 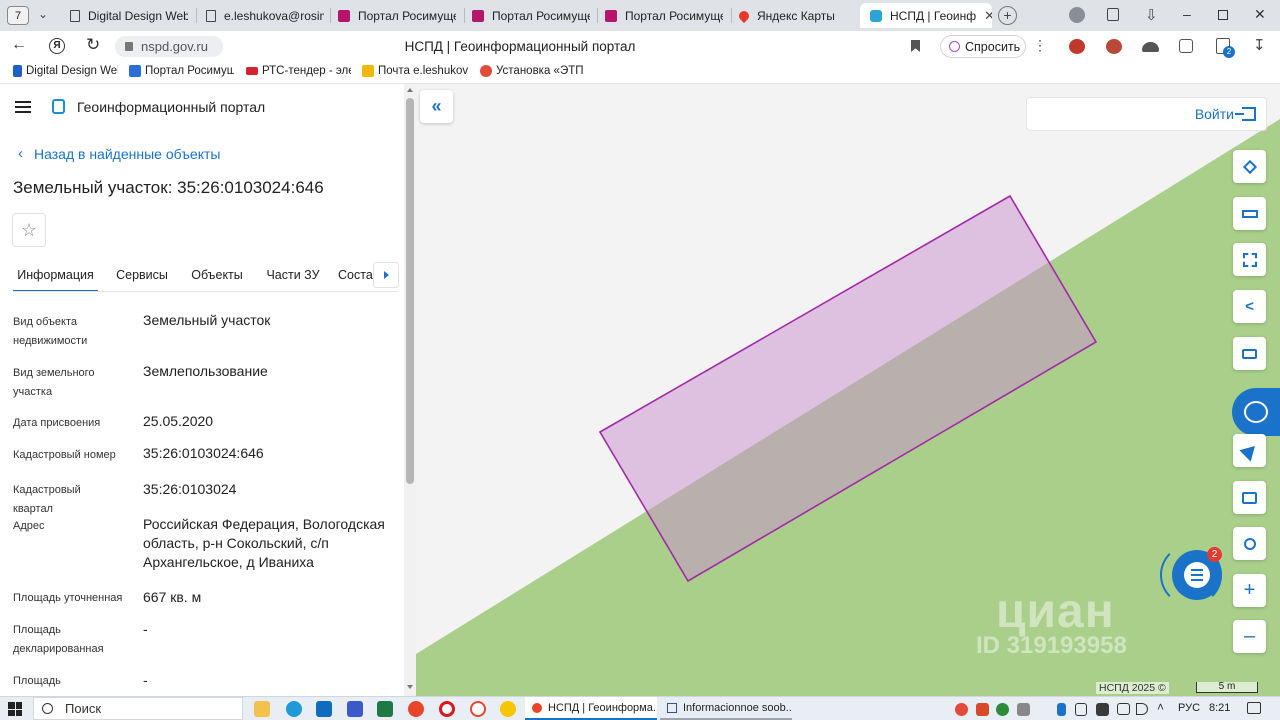 What do you see at coordinates (794, 15) in the screenshot?
I see `tab-yandex-maps: Яндекс Карты` at bounding box center [794, 15].